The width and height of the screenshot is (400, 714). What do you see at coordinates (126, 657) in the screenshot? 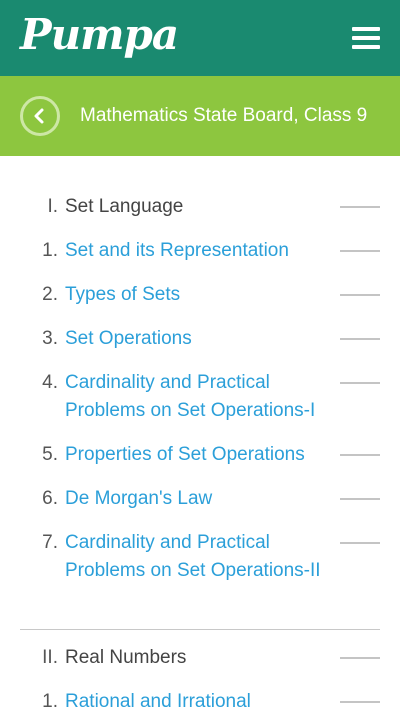
I see `unit-title: Real Numbers` at bounding box center [126, 657].